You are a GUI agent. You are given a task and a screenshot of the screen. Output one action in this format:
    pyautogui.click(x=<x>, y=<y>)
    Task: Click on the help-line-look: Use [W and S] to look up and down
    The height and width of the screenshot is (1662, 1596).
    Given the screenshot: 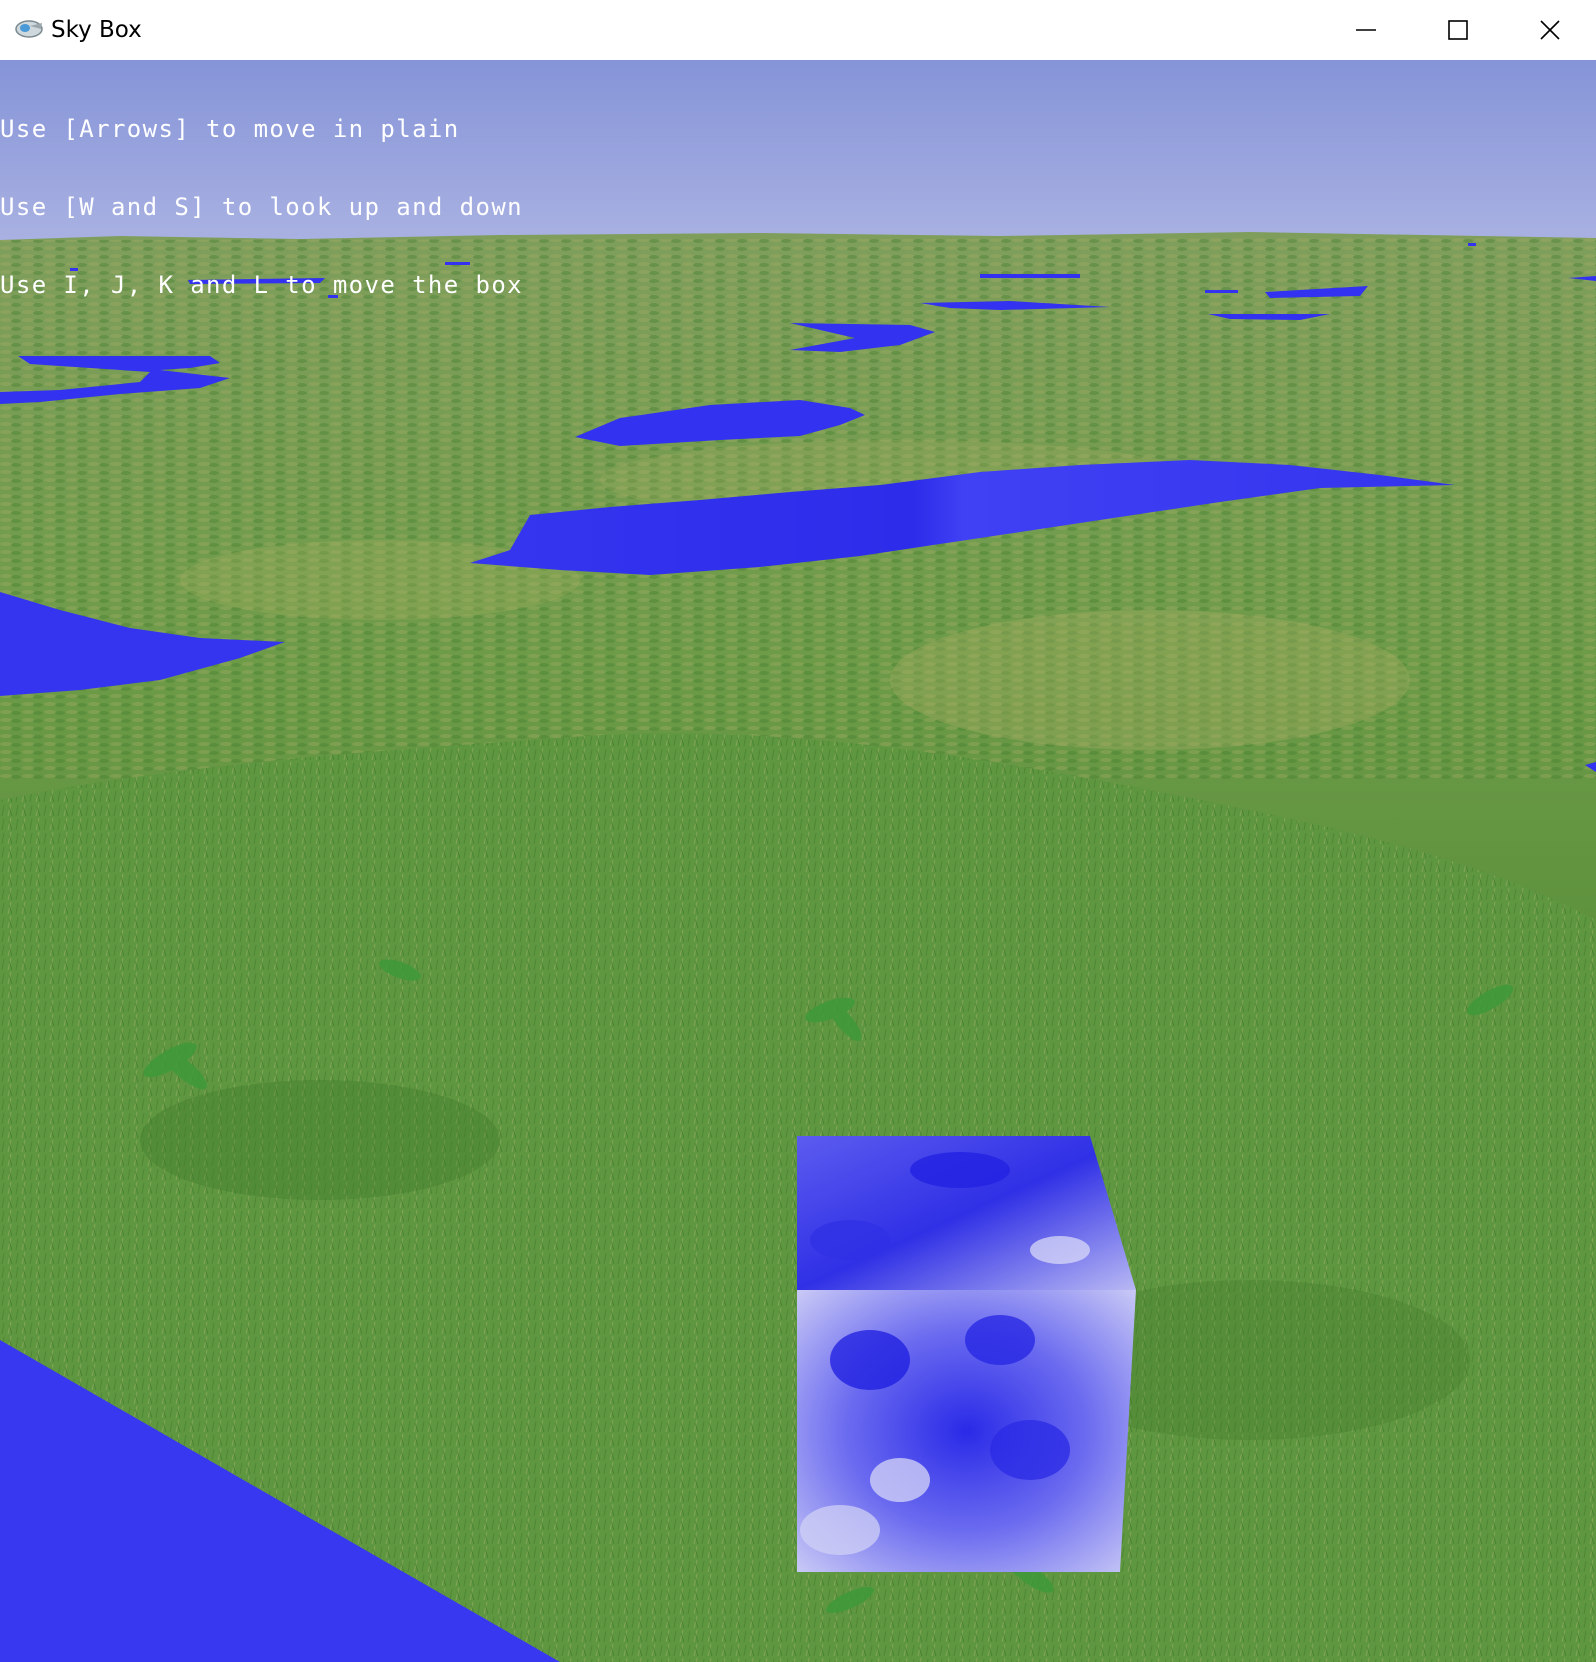 What is the action you would take?
    pyautogui.click(x=262, y=207)
    